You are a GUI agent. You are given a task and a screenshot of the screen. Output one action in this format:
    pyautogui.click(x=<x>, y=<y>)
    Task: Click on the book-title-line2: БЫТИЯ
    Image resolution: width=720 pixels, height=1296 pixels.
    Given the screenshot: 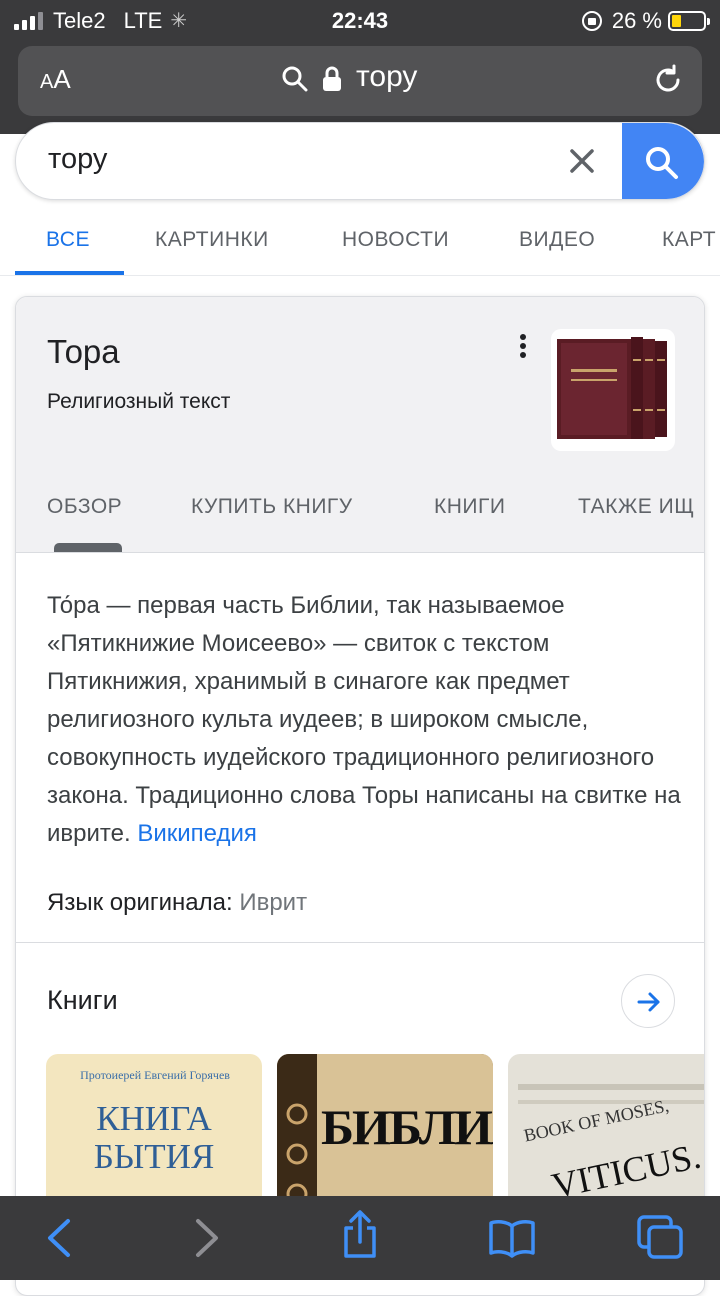 What is the action you would take?
    pyautogui.click(x=154, y=1156)
    